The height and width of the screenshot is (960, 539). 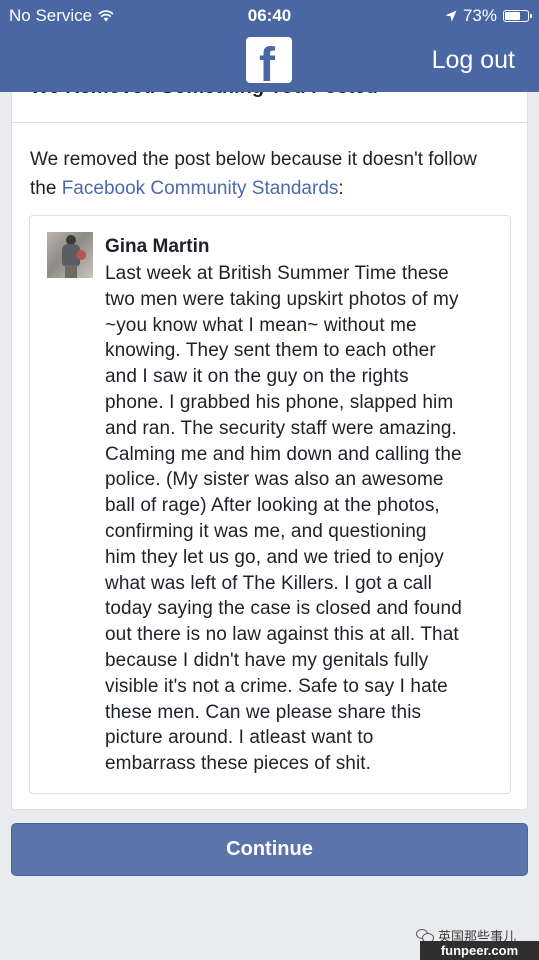 I want to click on post-author-name: Gina Martin, so click(x=157, y=246).